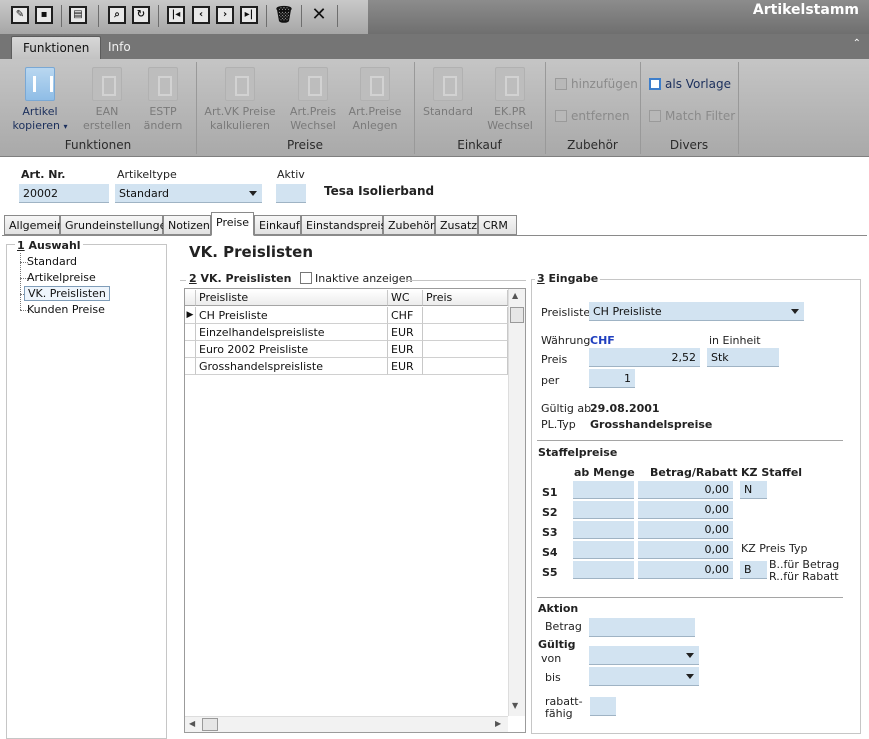 This screenshot has height=739, width=869. Describe the element at coordinates (603, 510) in the screenshot. I see `staffel-menge-s2` at that location.